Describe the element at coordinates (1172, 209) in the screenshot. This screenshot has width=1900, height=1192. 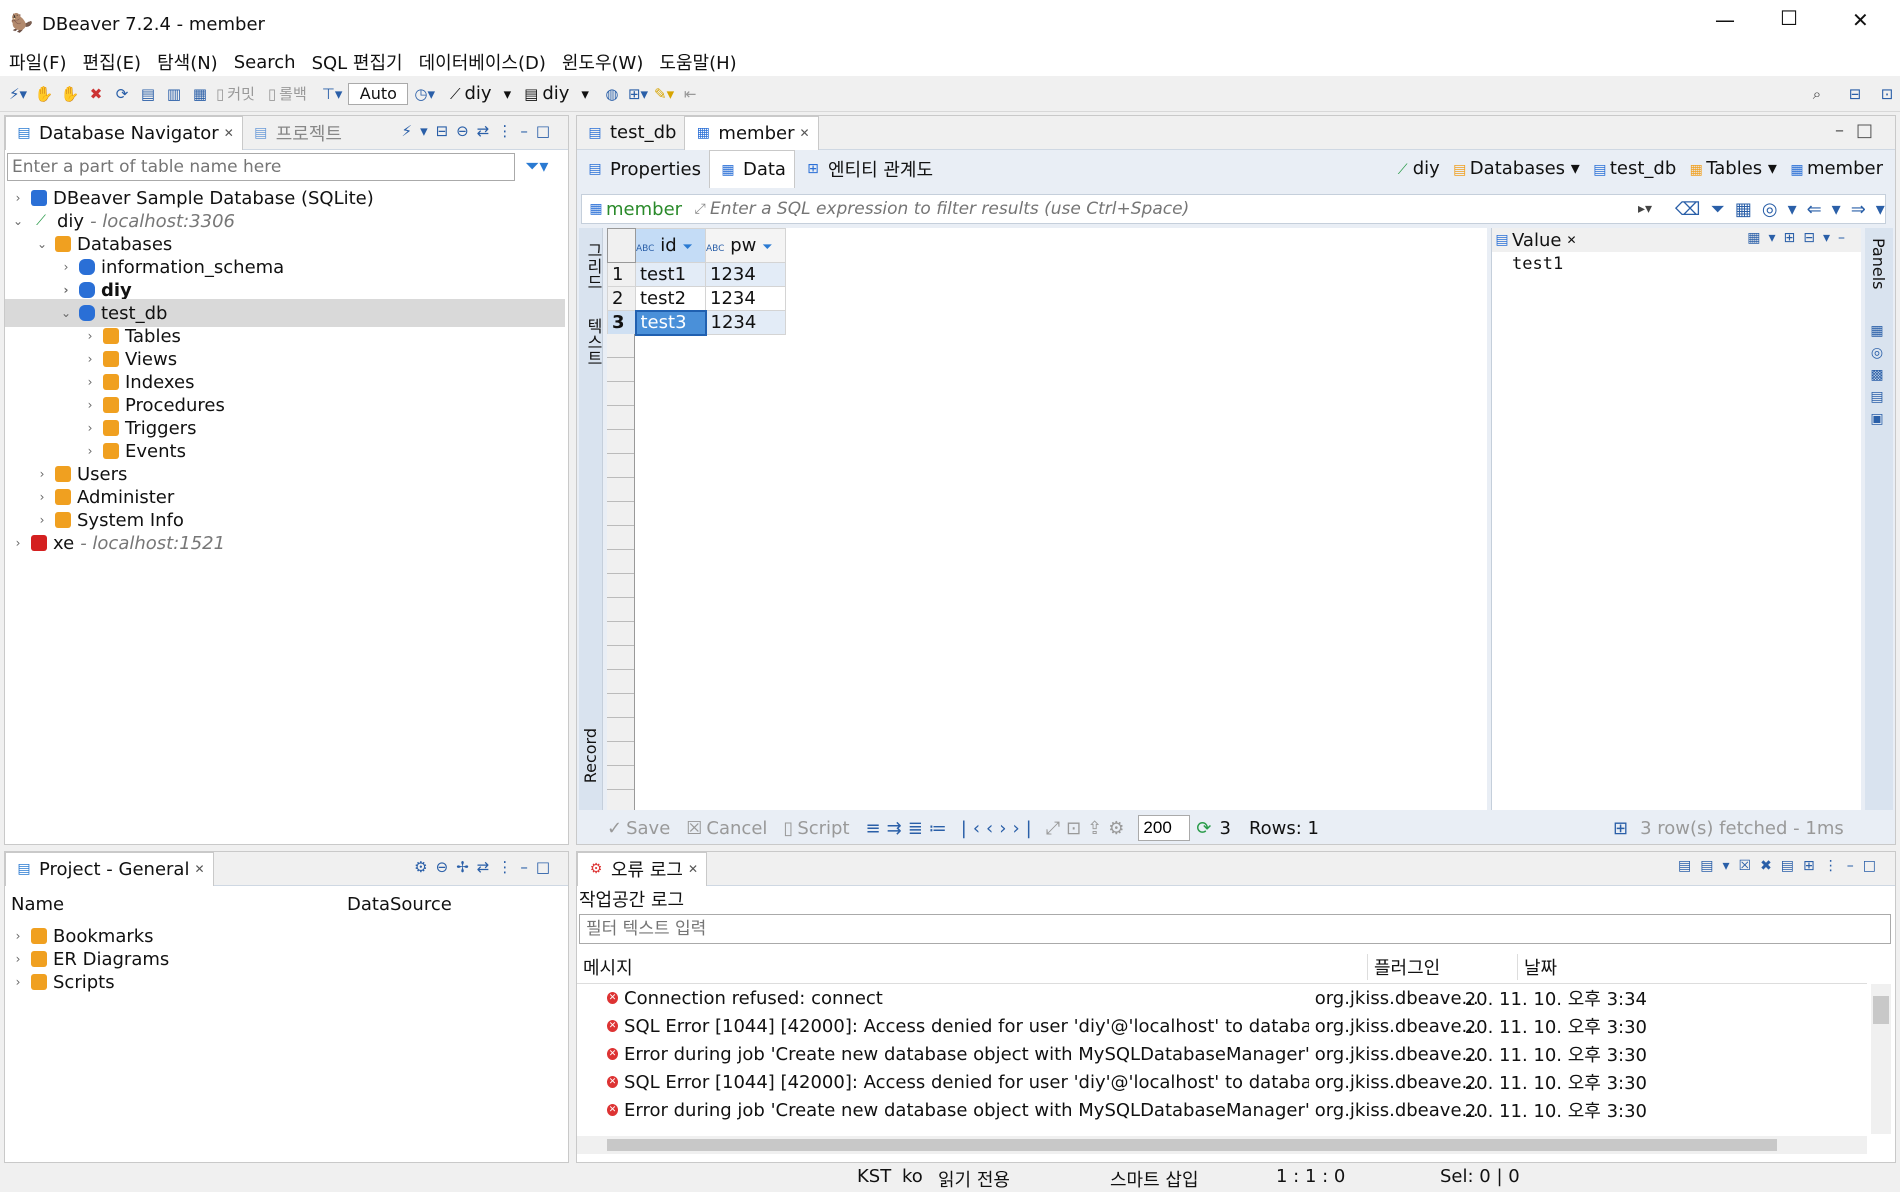
I see `sql-filter-input` at that location.